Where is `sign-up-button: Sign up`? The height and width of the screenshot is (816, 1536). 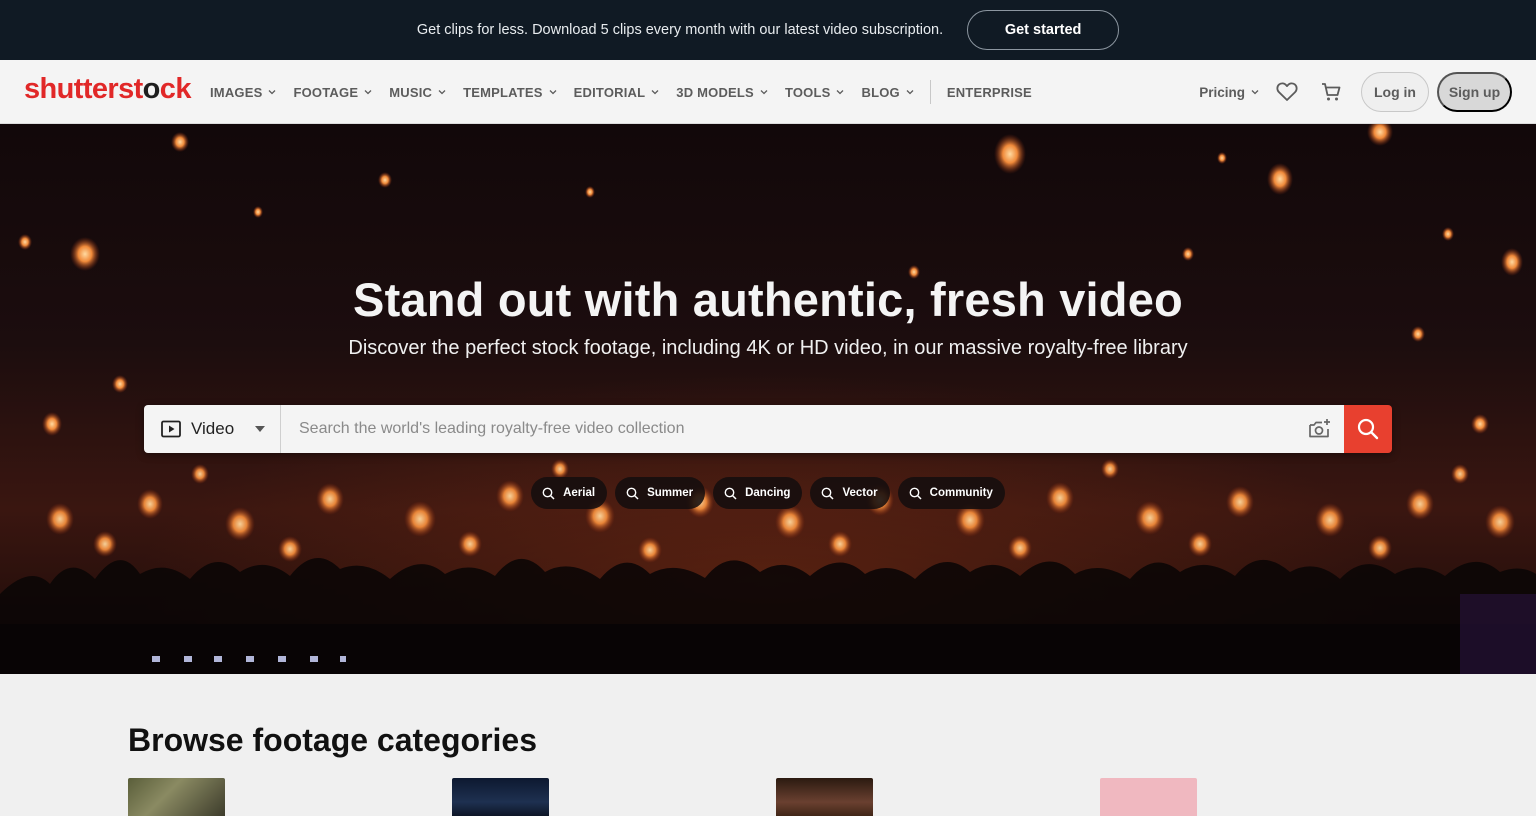 sign-up-button: Sign up is located at coordinates (1474, 92).